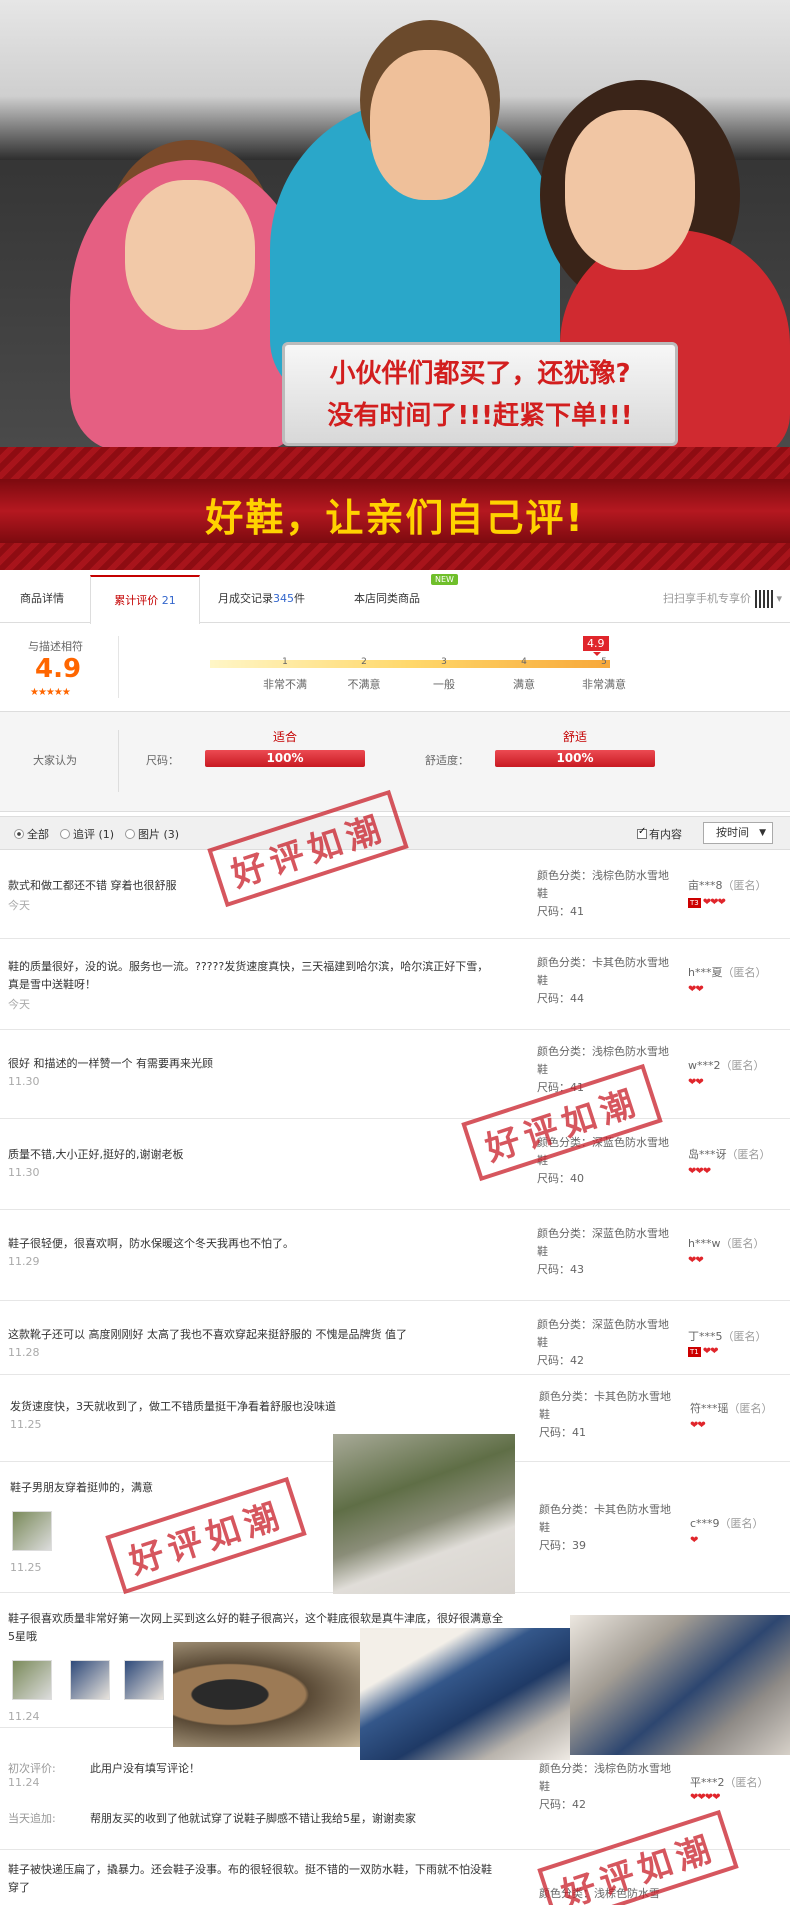  Describe the element at coordinates (151, 1243) in the screenshot. I see `review-content: 鞋子很轻便，很喜欢啊，防水保暖这个冬天我再也不怕了。` at that location.